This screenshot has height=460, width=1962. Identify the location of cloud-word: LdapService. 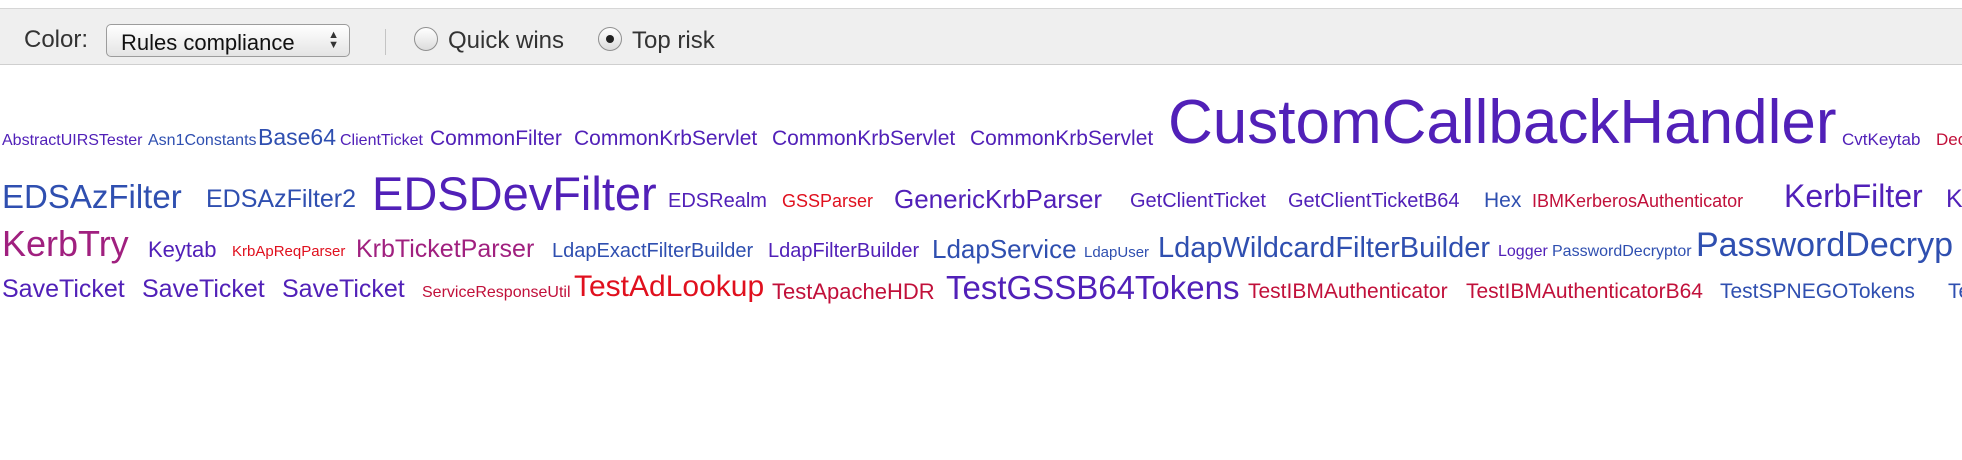
(1004, 249).